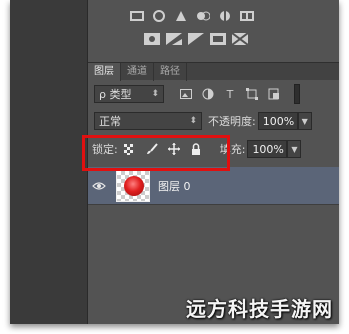 Image resolution: width=349 pixels, height=334 pixels. I want to click on tab-channels: 通道, so click(137, 72).